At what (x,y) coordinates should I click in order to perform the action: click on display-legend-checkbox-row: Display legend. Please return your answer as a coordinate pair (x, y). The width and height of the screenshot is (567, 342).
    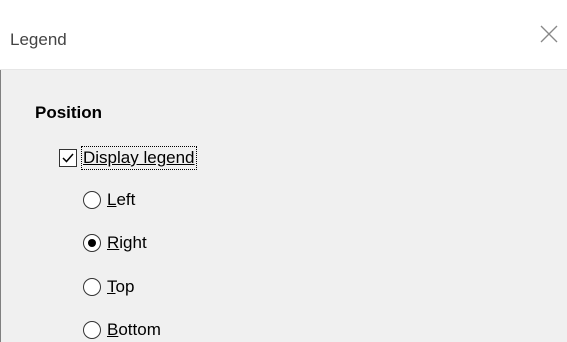
    Looking at the image, I should click on (128, 158).